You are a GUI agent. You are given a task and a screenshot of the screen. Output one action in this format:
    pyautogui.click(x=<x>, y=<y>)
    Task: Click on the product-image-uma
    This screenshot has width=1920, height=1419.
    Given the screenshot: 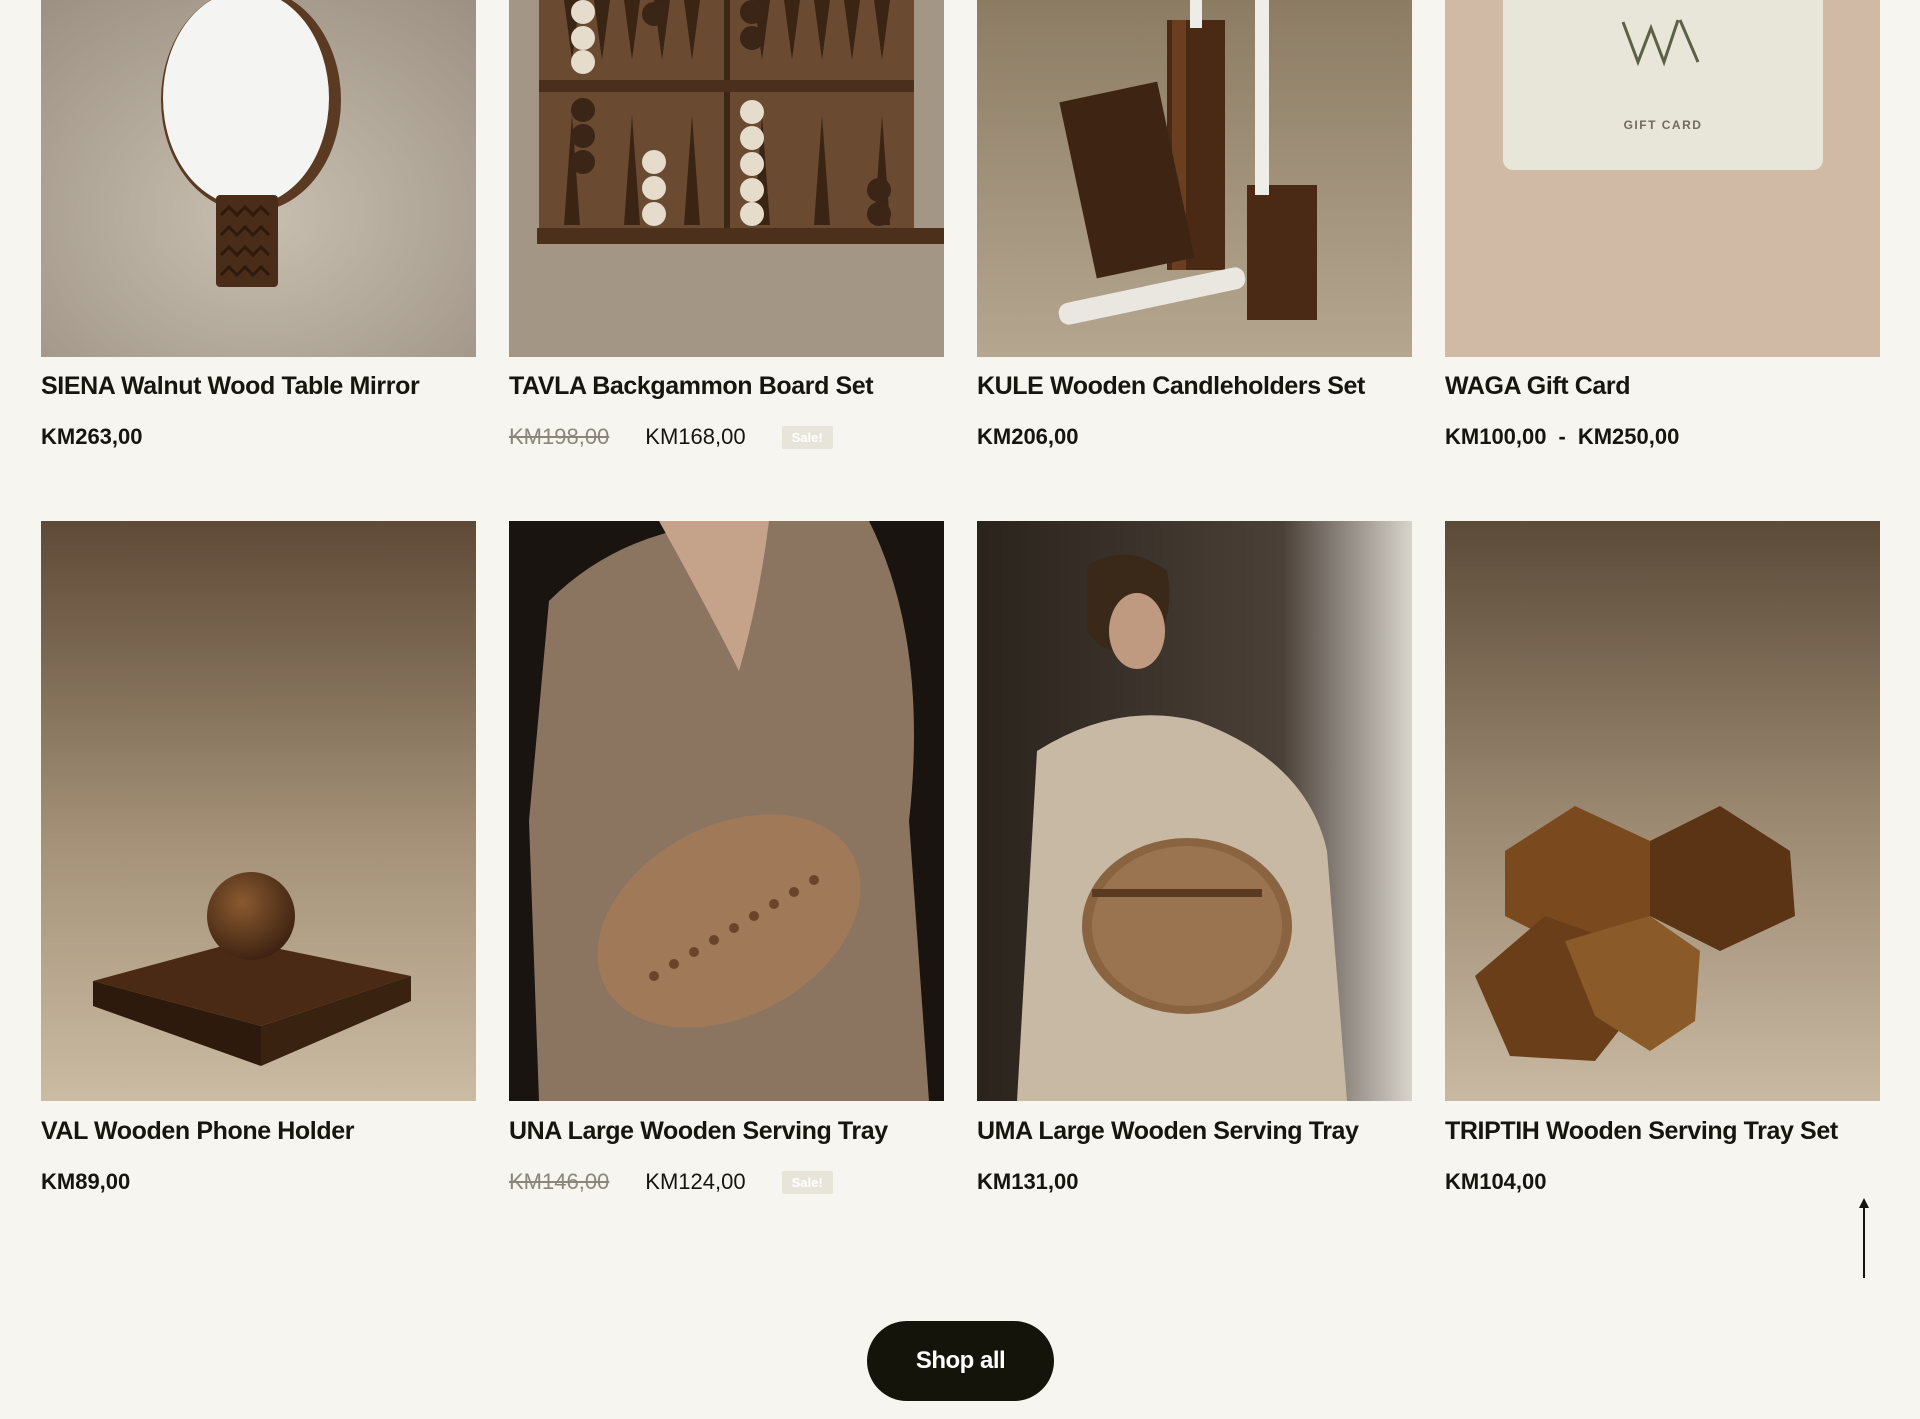 What is the action you would take?
    pyautogui.click(x=1194, y=811)
    